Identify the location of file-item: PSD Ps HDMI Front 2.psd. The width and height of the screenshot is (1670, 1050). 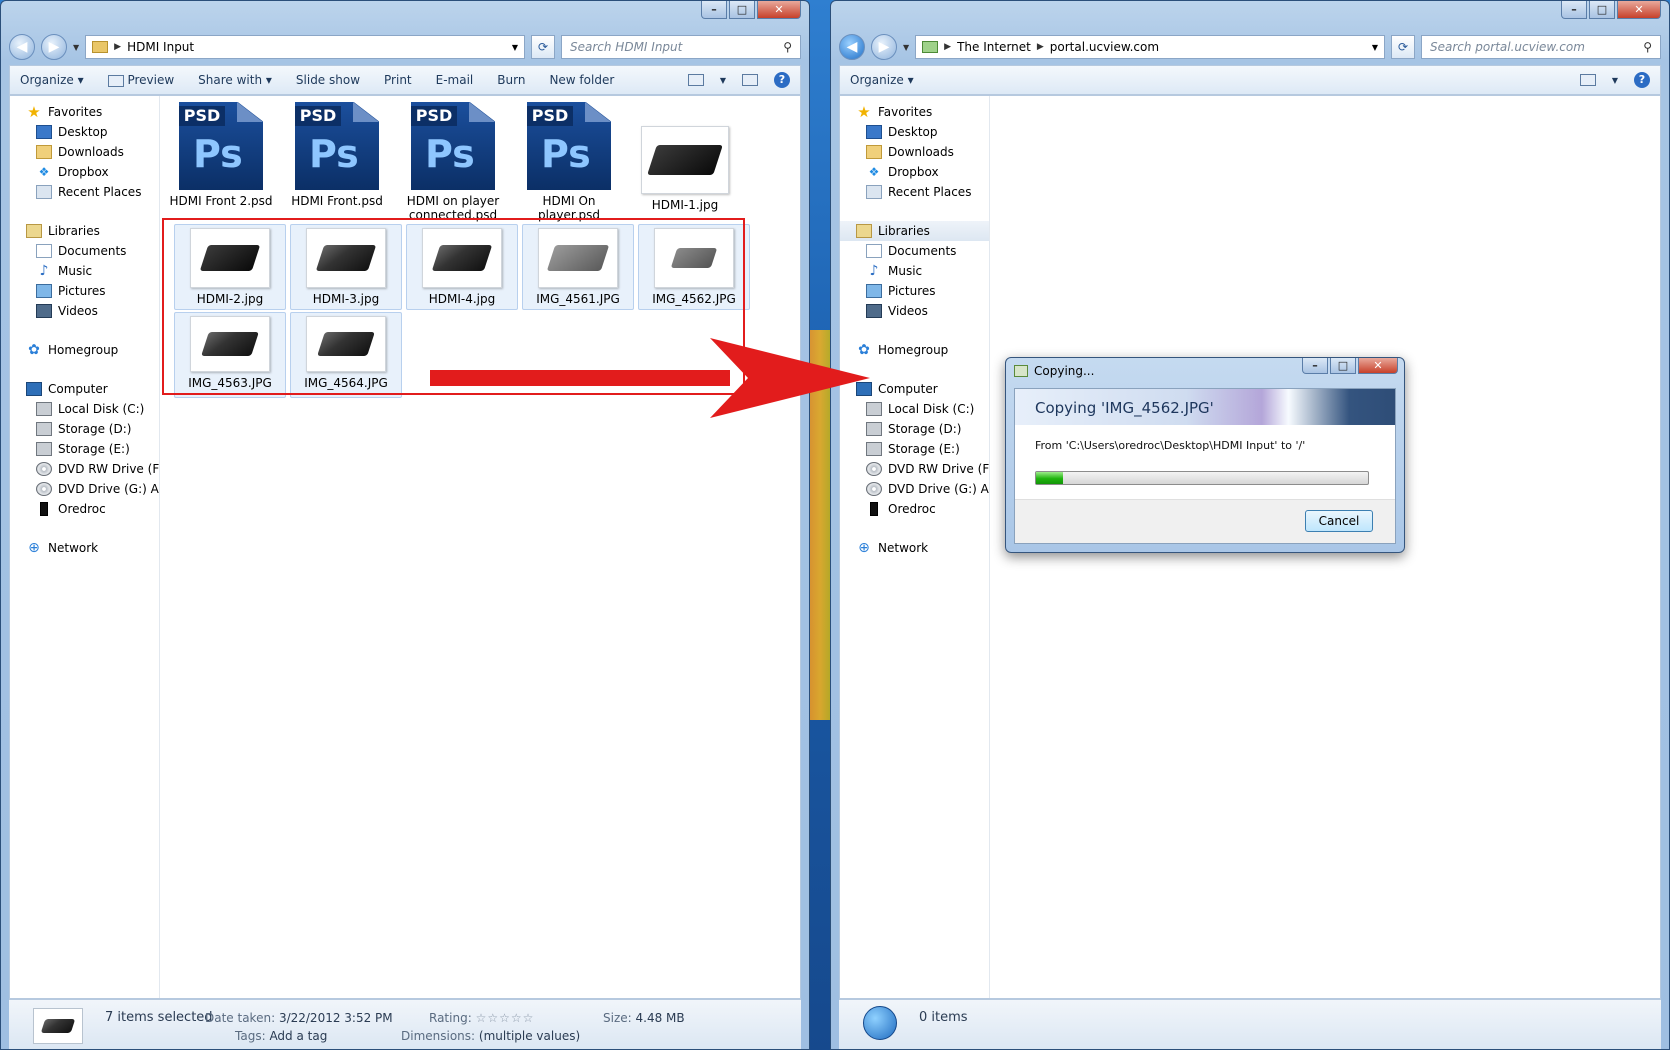
(221, 155).